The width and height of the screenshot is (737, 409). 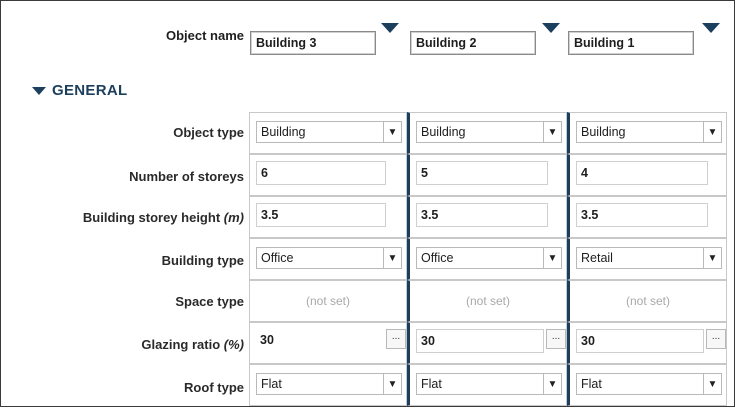 I want to click on storey-height-input-2: 3.5, so click(x=482, y=215).